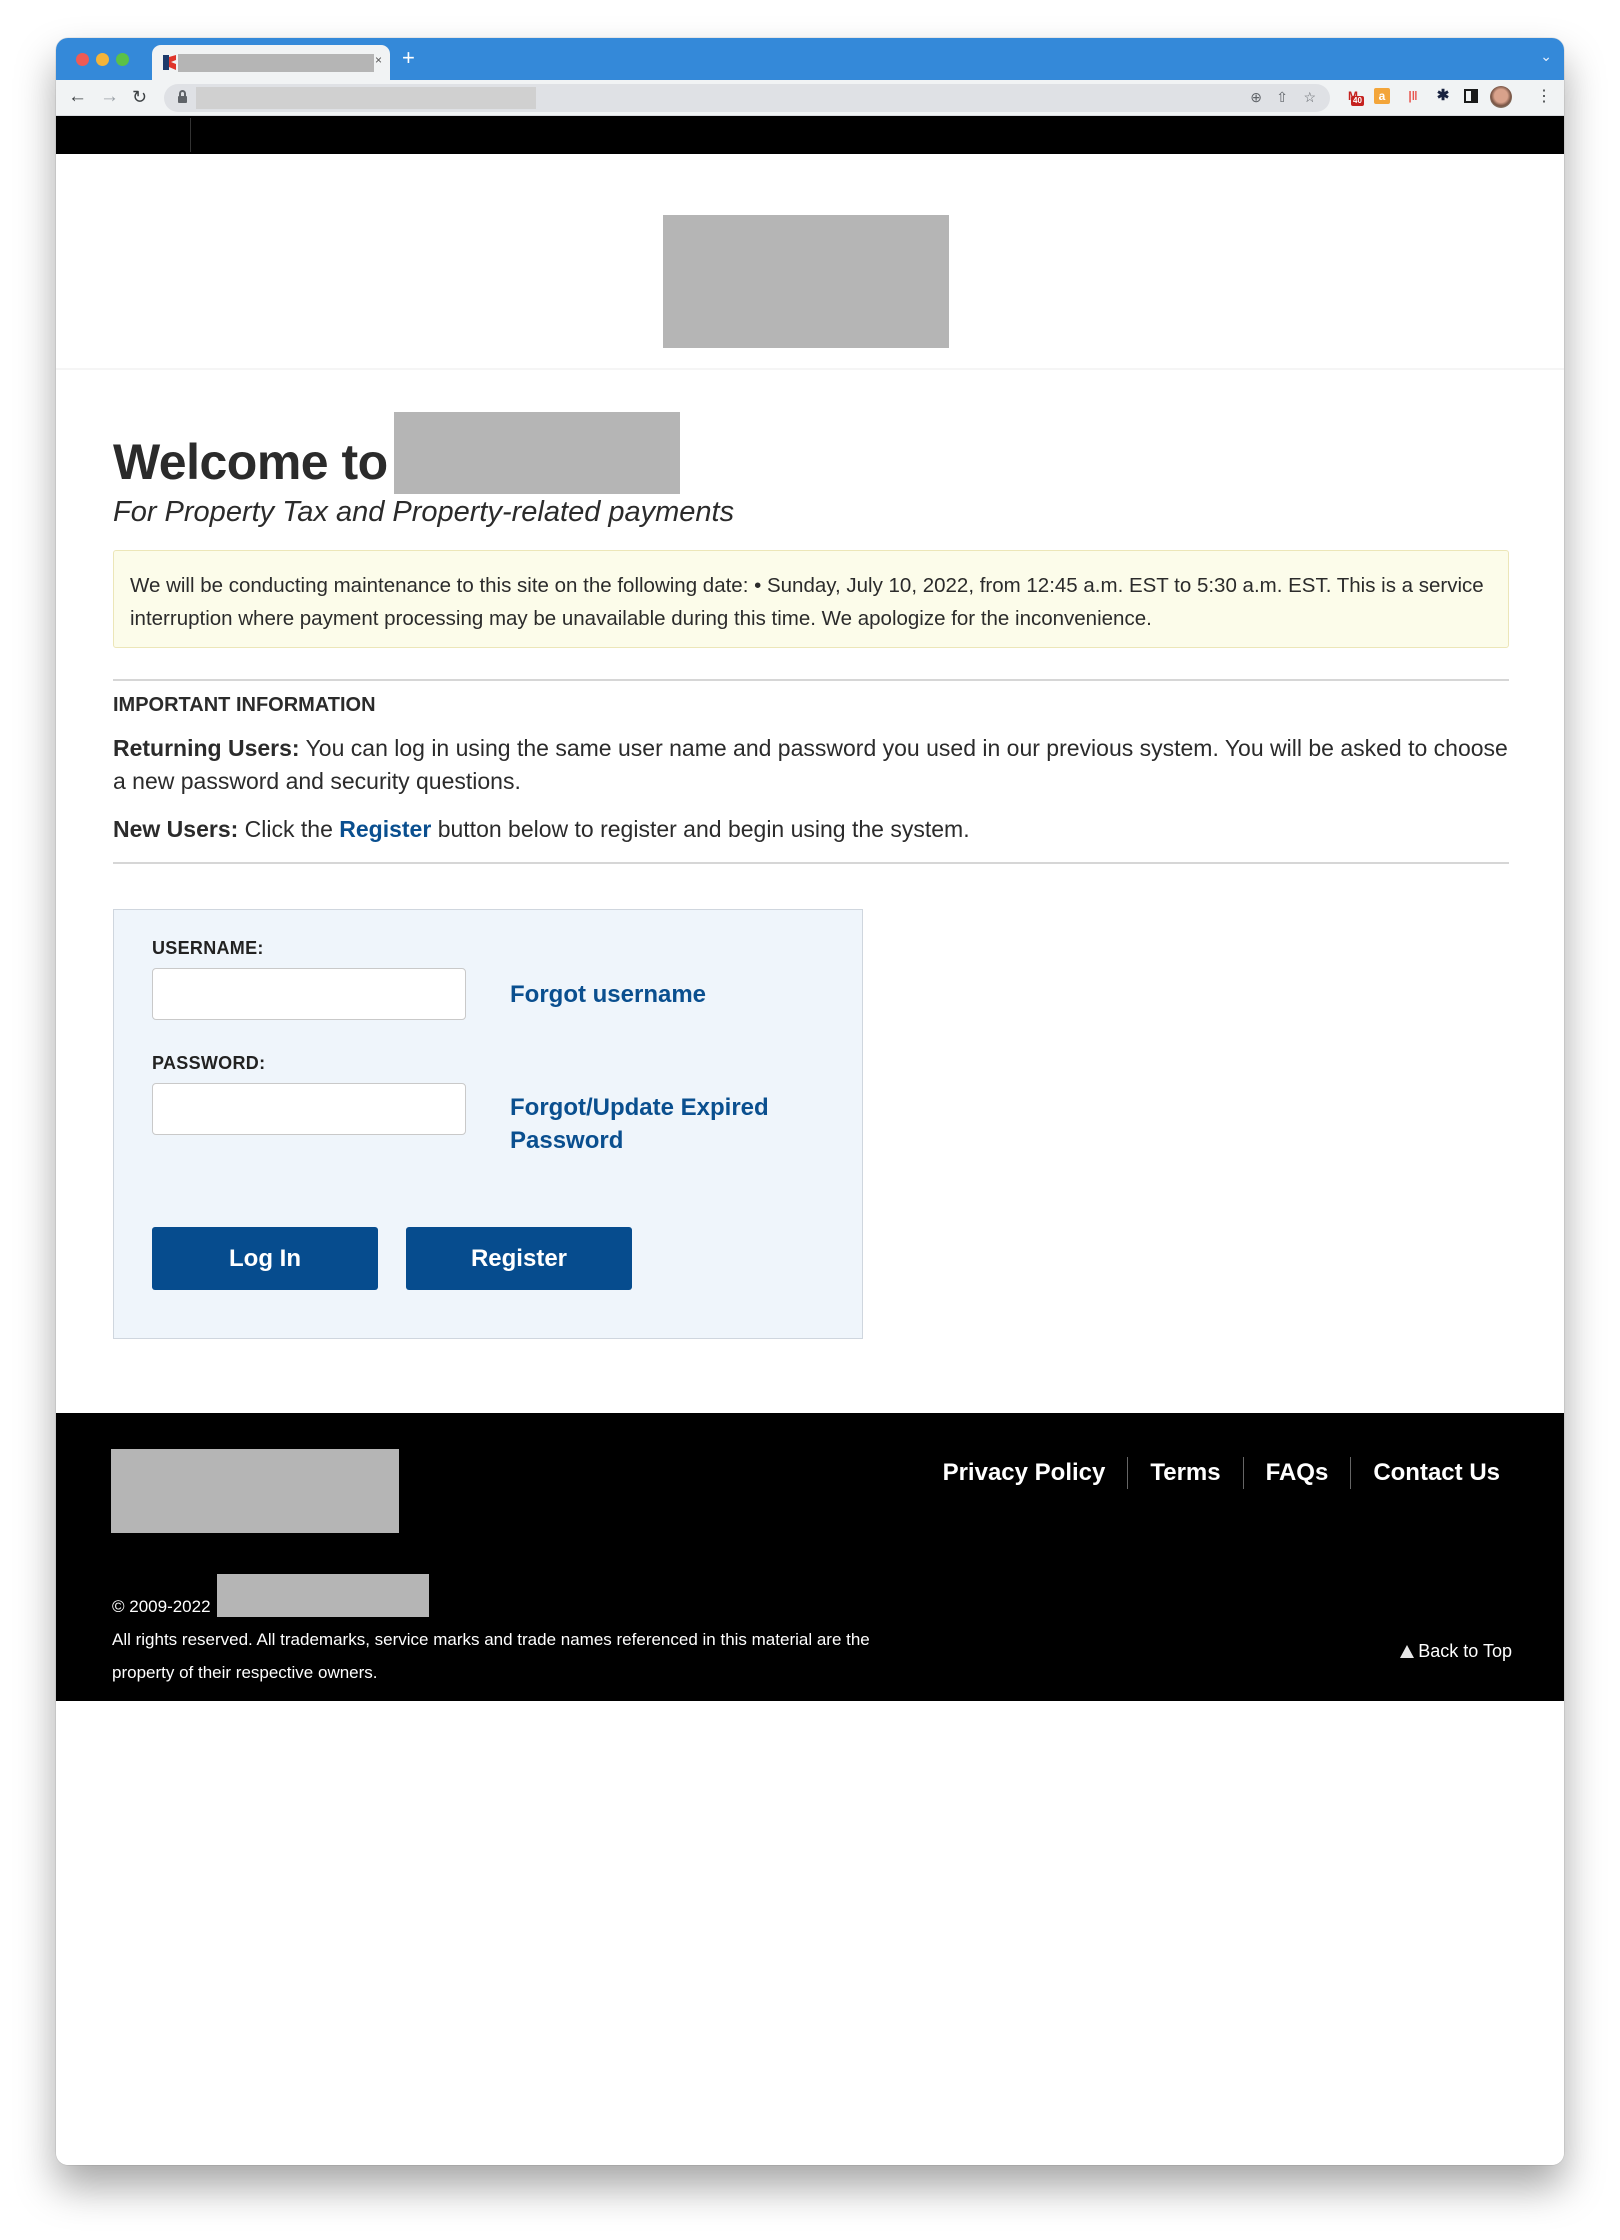 The width and height of the screenshot is (1620, 2240). I want to click on share-icon: ⇧, so click(1282, 97).